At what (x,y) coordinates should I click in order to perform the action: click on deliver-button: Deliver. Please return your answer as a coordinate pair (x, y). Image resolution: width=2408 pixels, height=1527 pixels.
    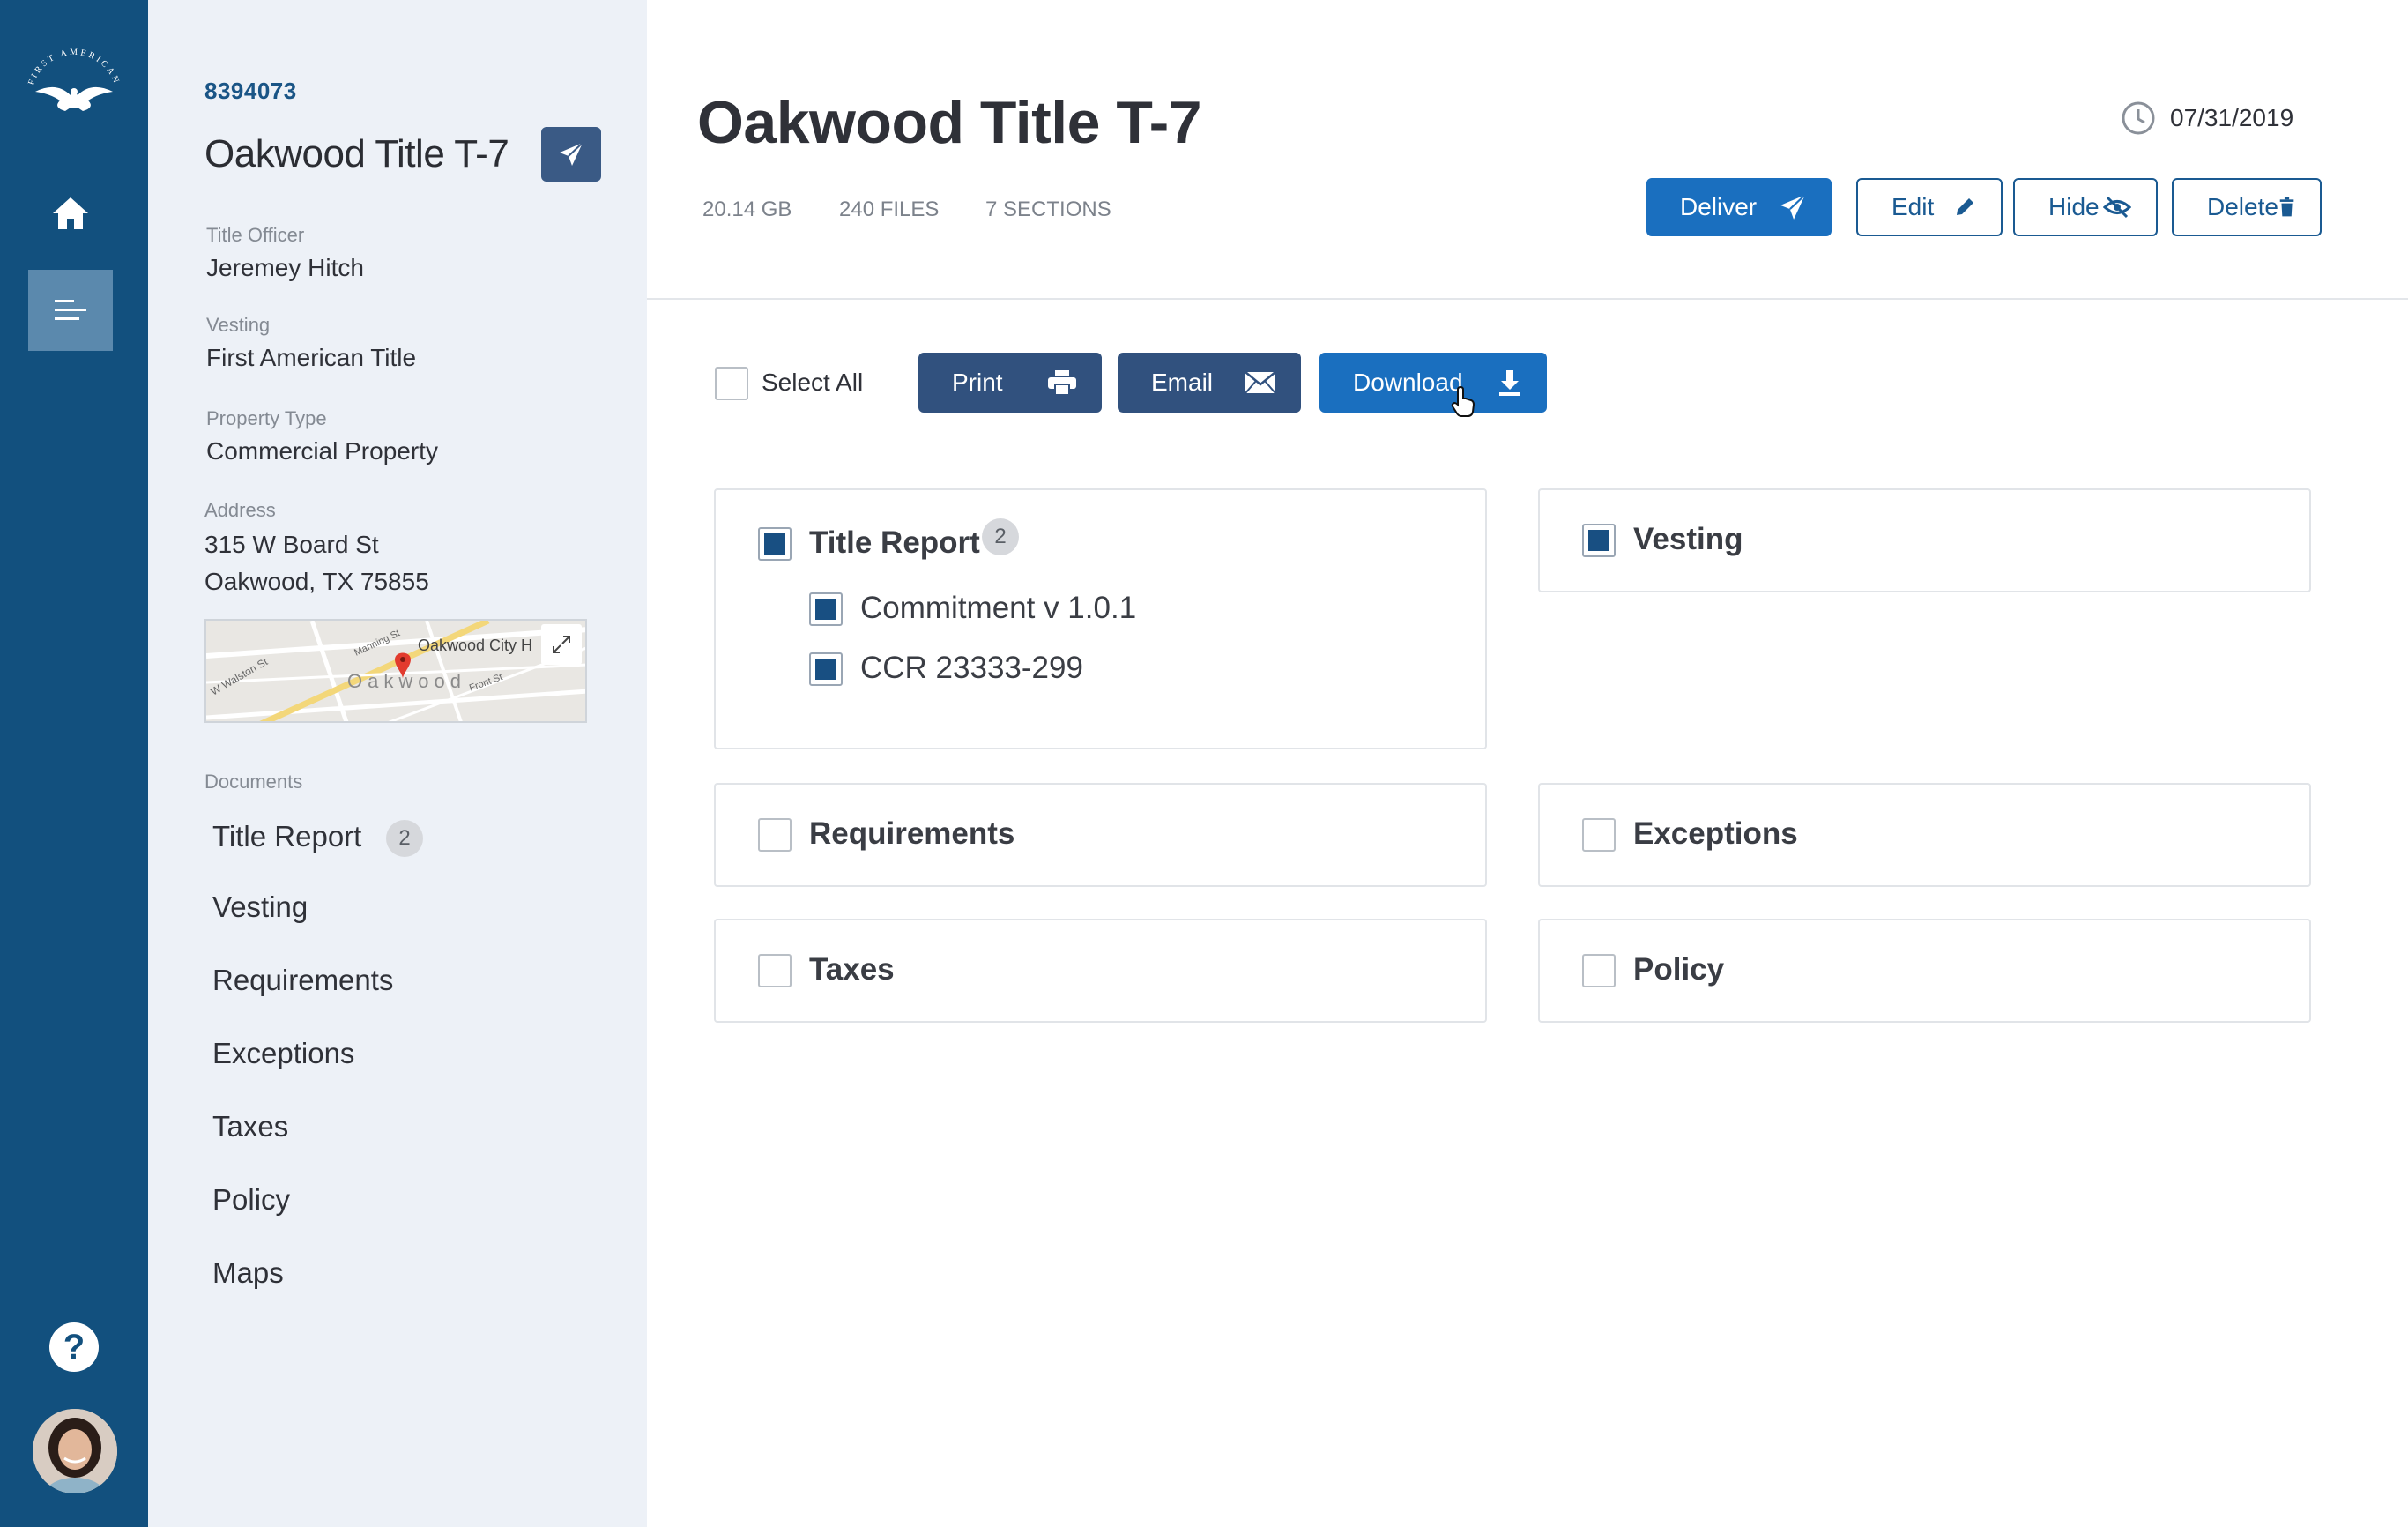
    Looking at the image, I should click on (1739, 207).